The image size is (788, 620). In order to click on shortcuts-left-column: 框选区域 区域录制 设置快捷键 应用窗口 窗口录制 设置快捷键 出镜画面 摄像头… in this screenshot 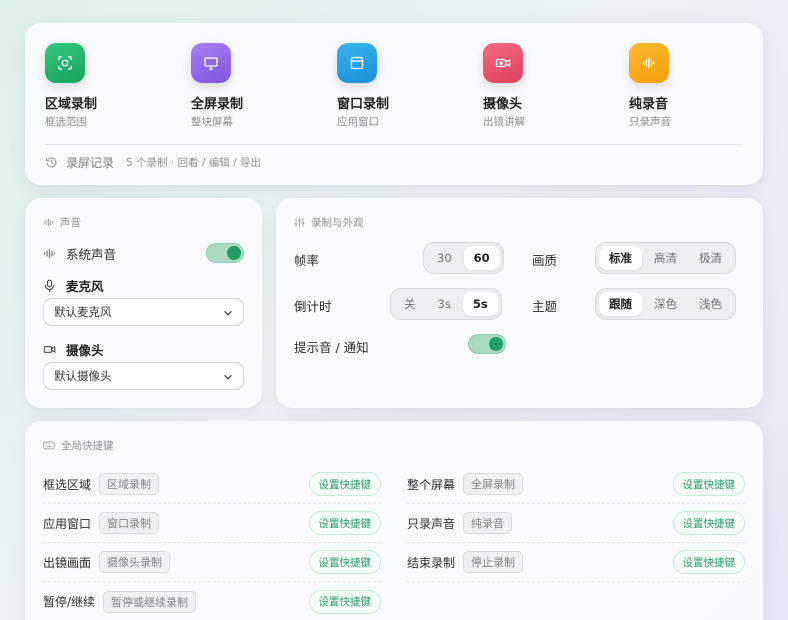, I will do `click(212, 542)`.